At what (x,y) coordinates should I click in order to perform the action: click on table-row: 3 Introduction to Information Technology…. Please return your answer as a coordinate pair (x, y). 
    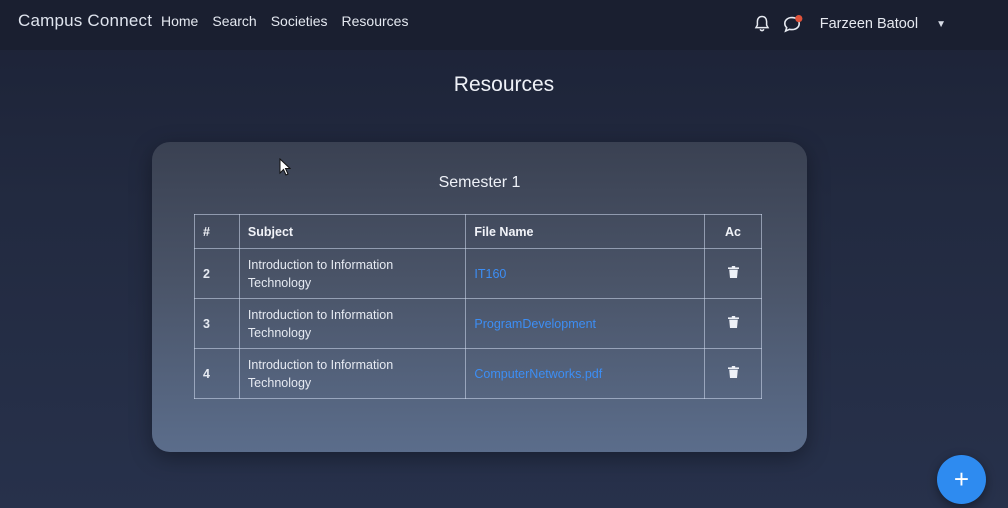
    Looking at the image, I should click on (478, 323).